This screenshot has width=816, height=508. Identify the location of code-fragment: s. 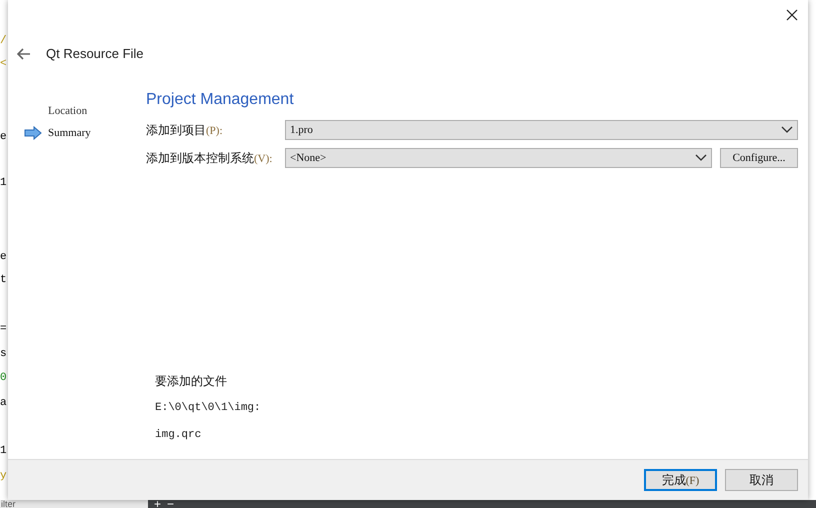
(3, 354).